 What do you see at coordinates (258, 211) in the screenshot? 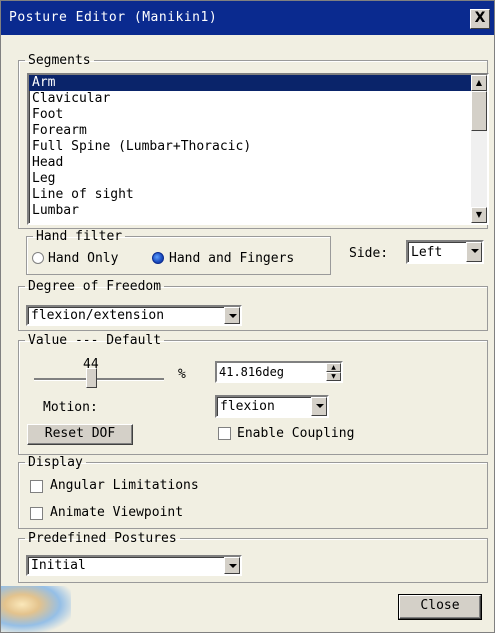
I see `segment-item: Lumbar` at bounding box center [258, 211].